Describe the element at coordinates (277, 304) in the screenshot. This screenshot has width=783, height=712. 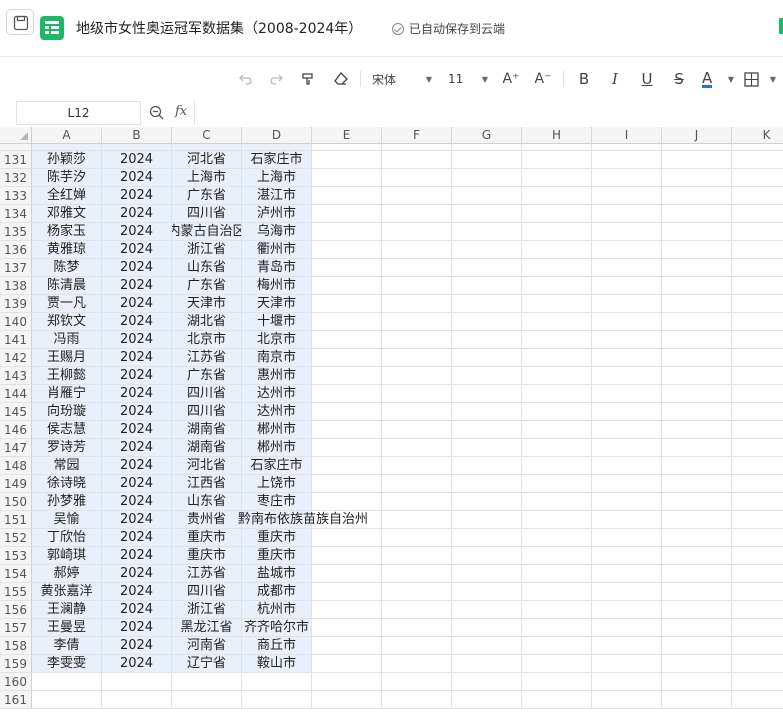
I see `cell-d139: 天津市` at that location.